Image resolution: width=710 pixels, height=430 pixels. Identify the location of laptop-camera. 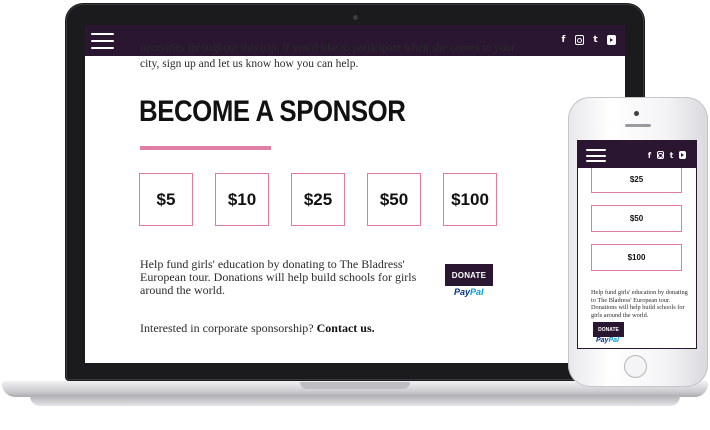
(355, 17).